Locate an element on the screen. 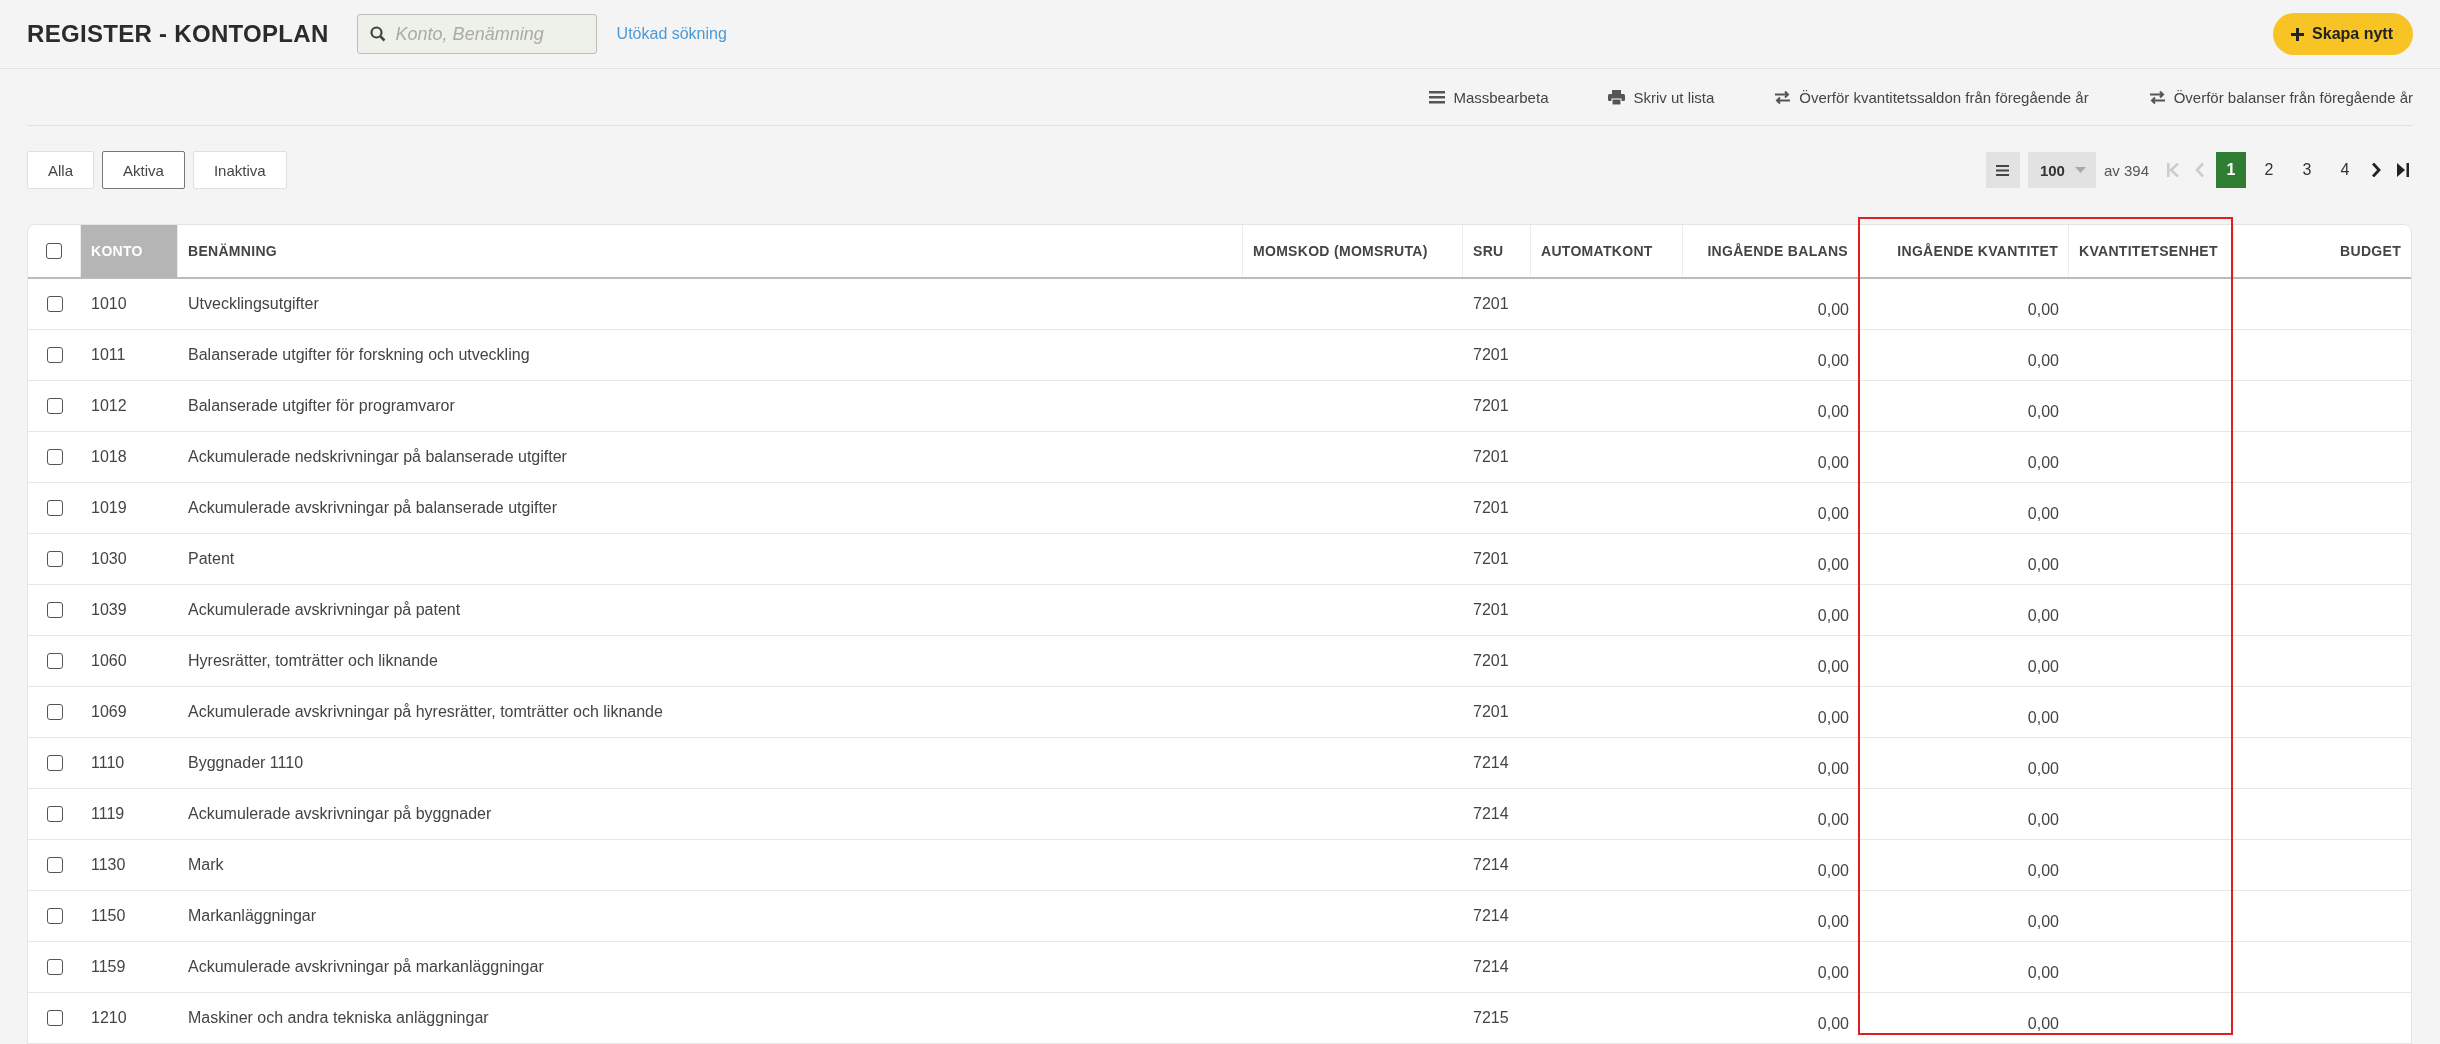  plus-icon is located at coordinates (2298, 34).